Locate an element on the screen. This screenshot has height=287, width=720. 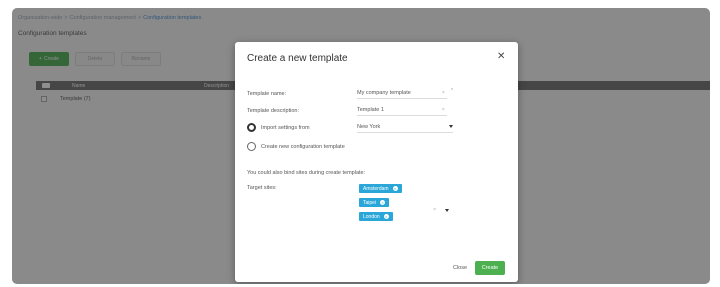
dialog-title: Create a new template is located at coordinates (297, 58).